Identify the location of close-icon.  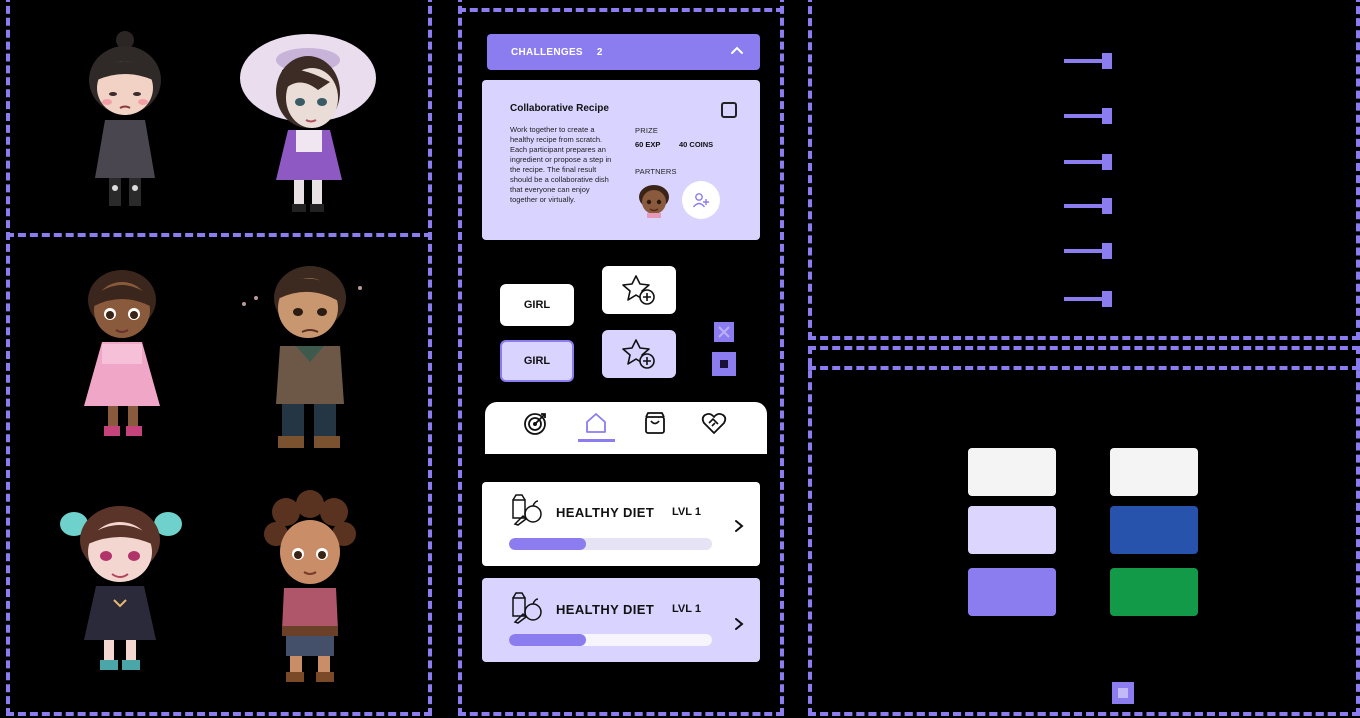
(724, 332).